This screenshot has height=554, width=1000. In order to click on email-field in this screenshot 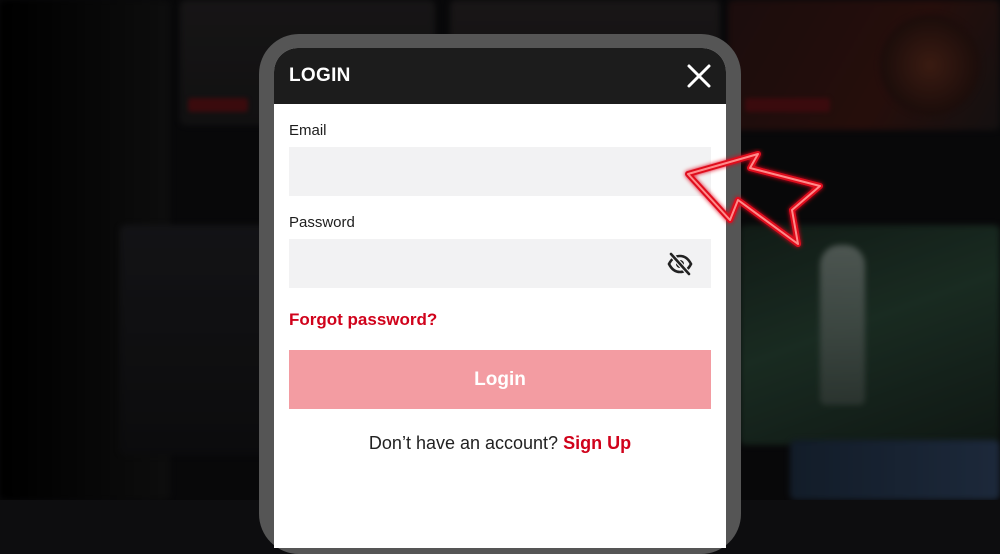, I will do `click(500, 171)`.